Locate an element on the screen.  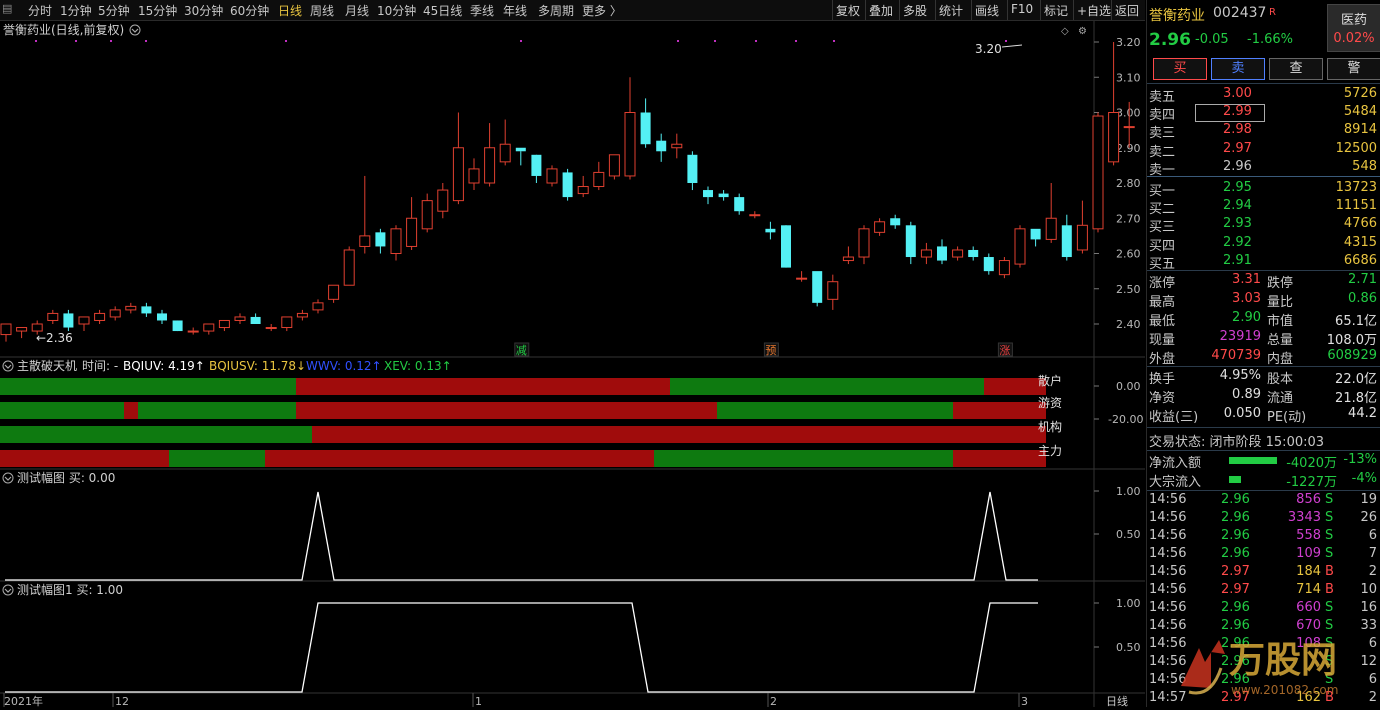
order-book-price: 3.00 is located at coordinates (1237, 93).